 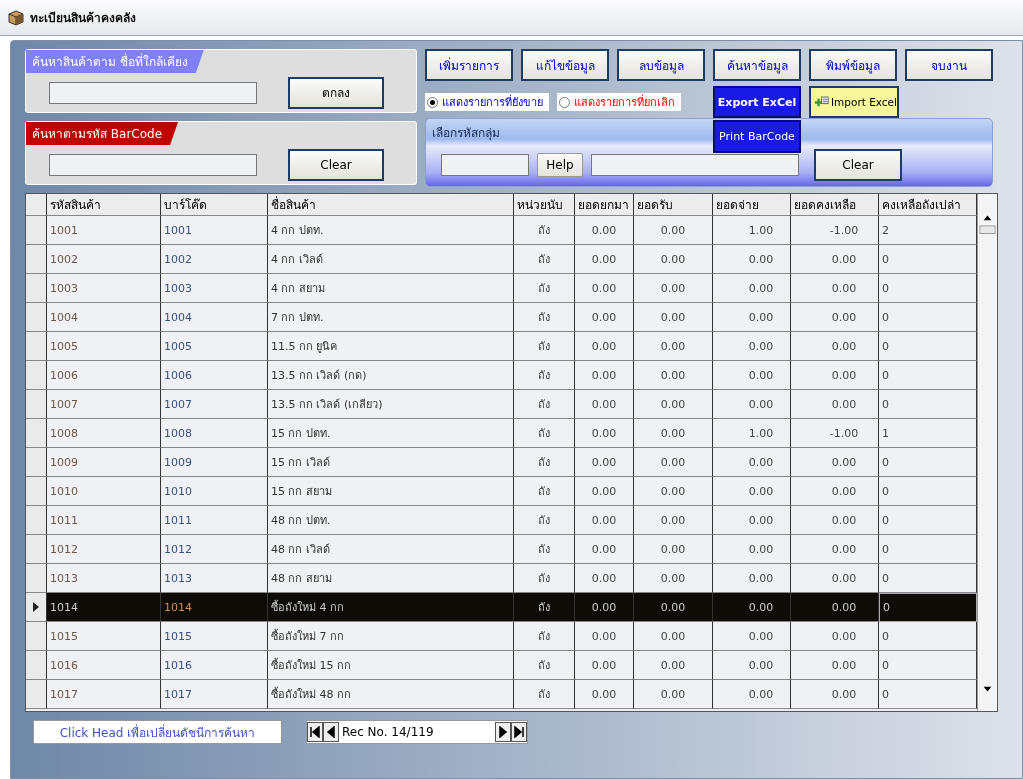 What do you see at coordinates (821, 102) in the screenshot?
I see `import-icon` at bounding box center [821, 102].